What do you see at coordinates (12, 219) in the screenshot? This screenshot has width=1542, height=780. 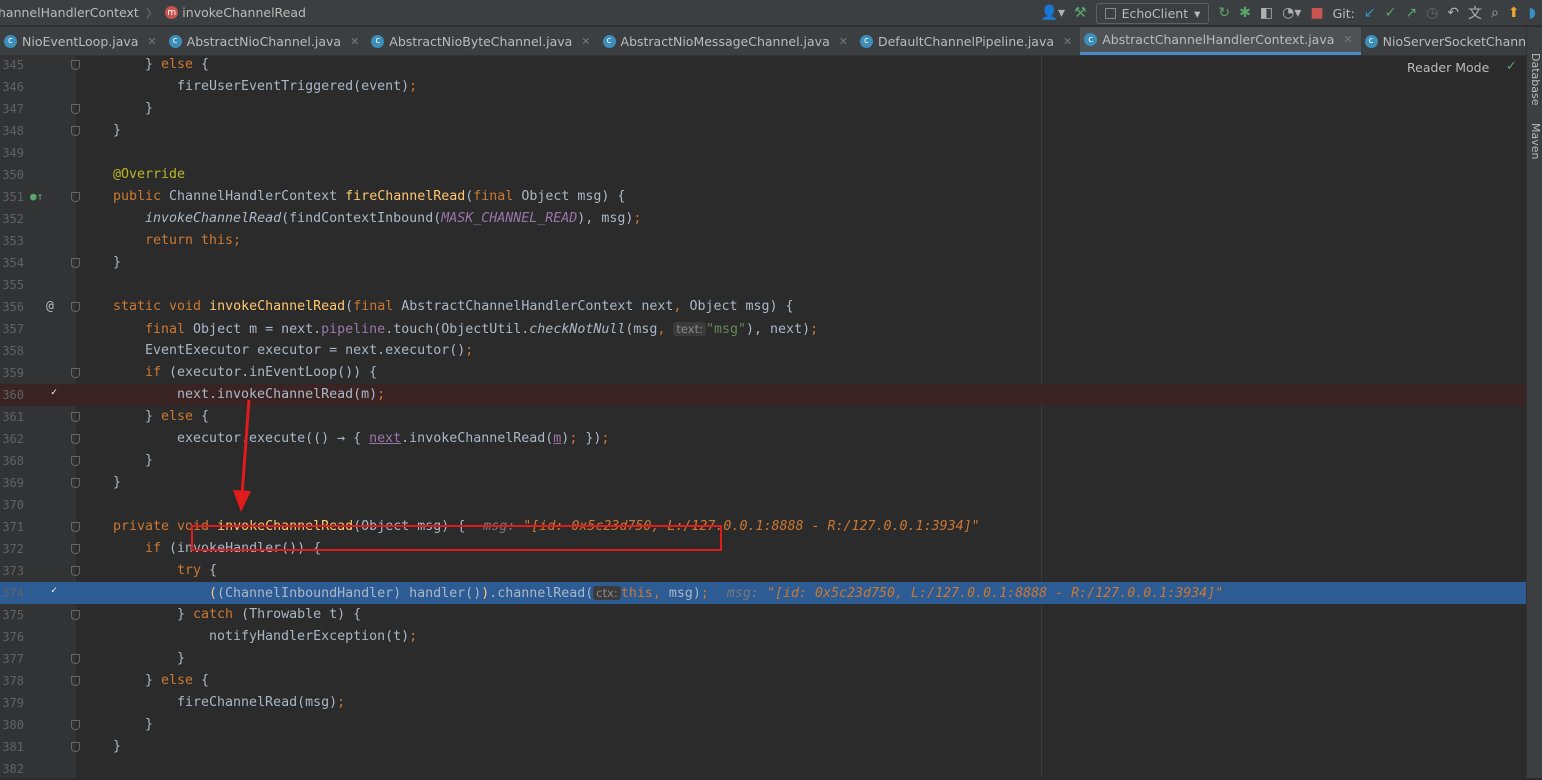 I see `line-number: 352` at bounding box center [12, 219].